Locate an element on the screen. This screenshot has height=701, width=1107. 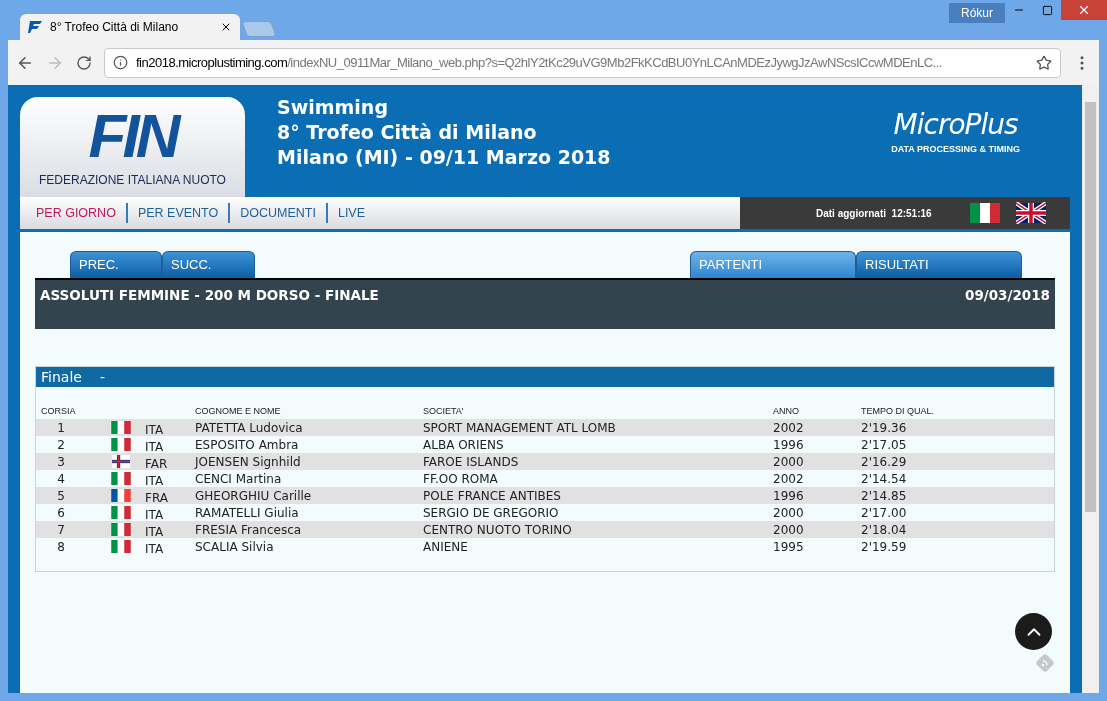
section-title: Finale is located at coordinates (61, 377).